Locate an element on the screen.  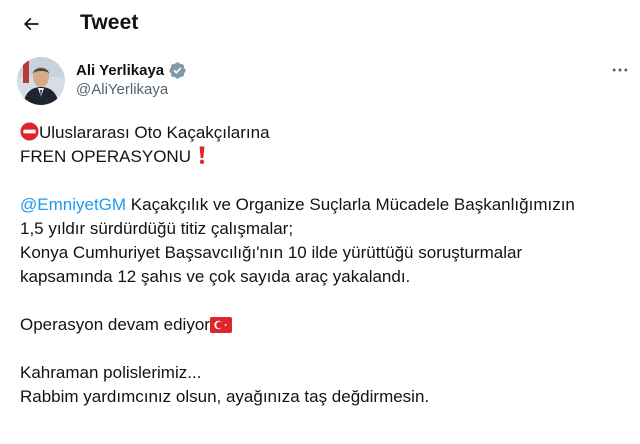
more-options-button is located at coordinates (620, 70).